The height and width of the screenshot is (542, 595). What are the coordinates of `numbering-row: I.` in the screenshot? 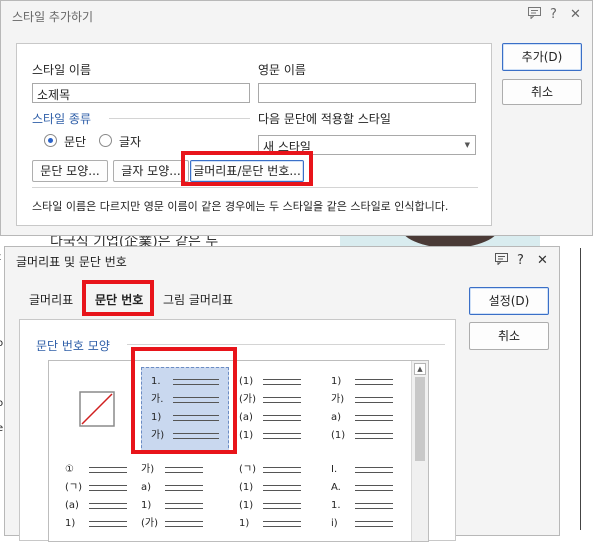 It's located at (371, 470).